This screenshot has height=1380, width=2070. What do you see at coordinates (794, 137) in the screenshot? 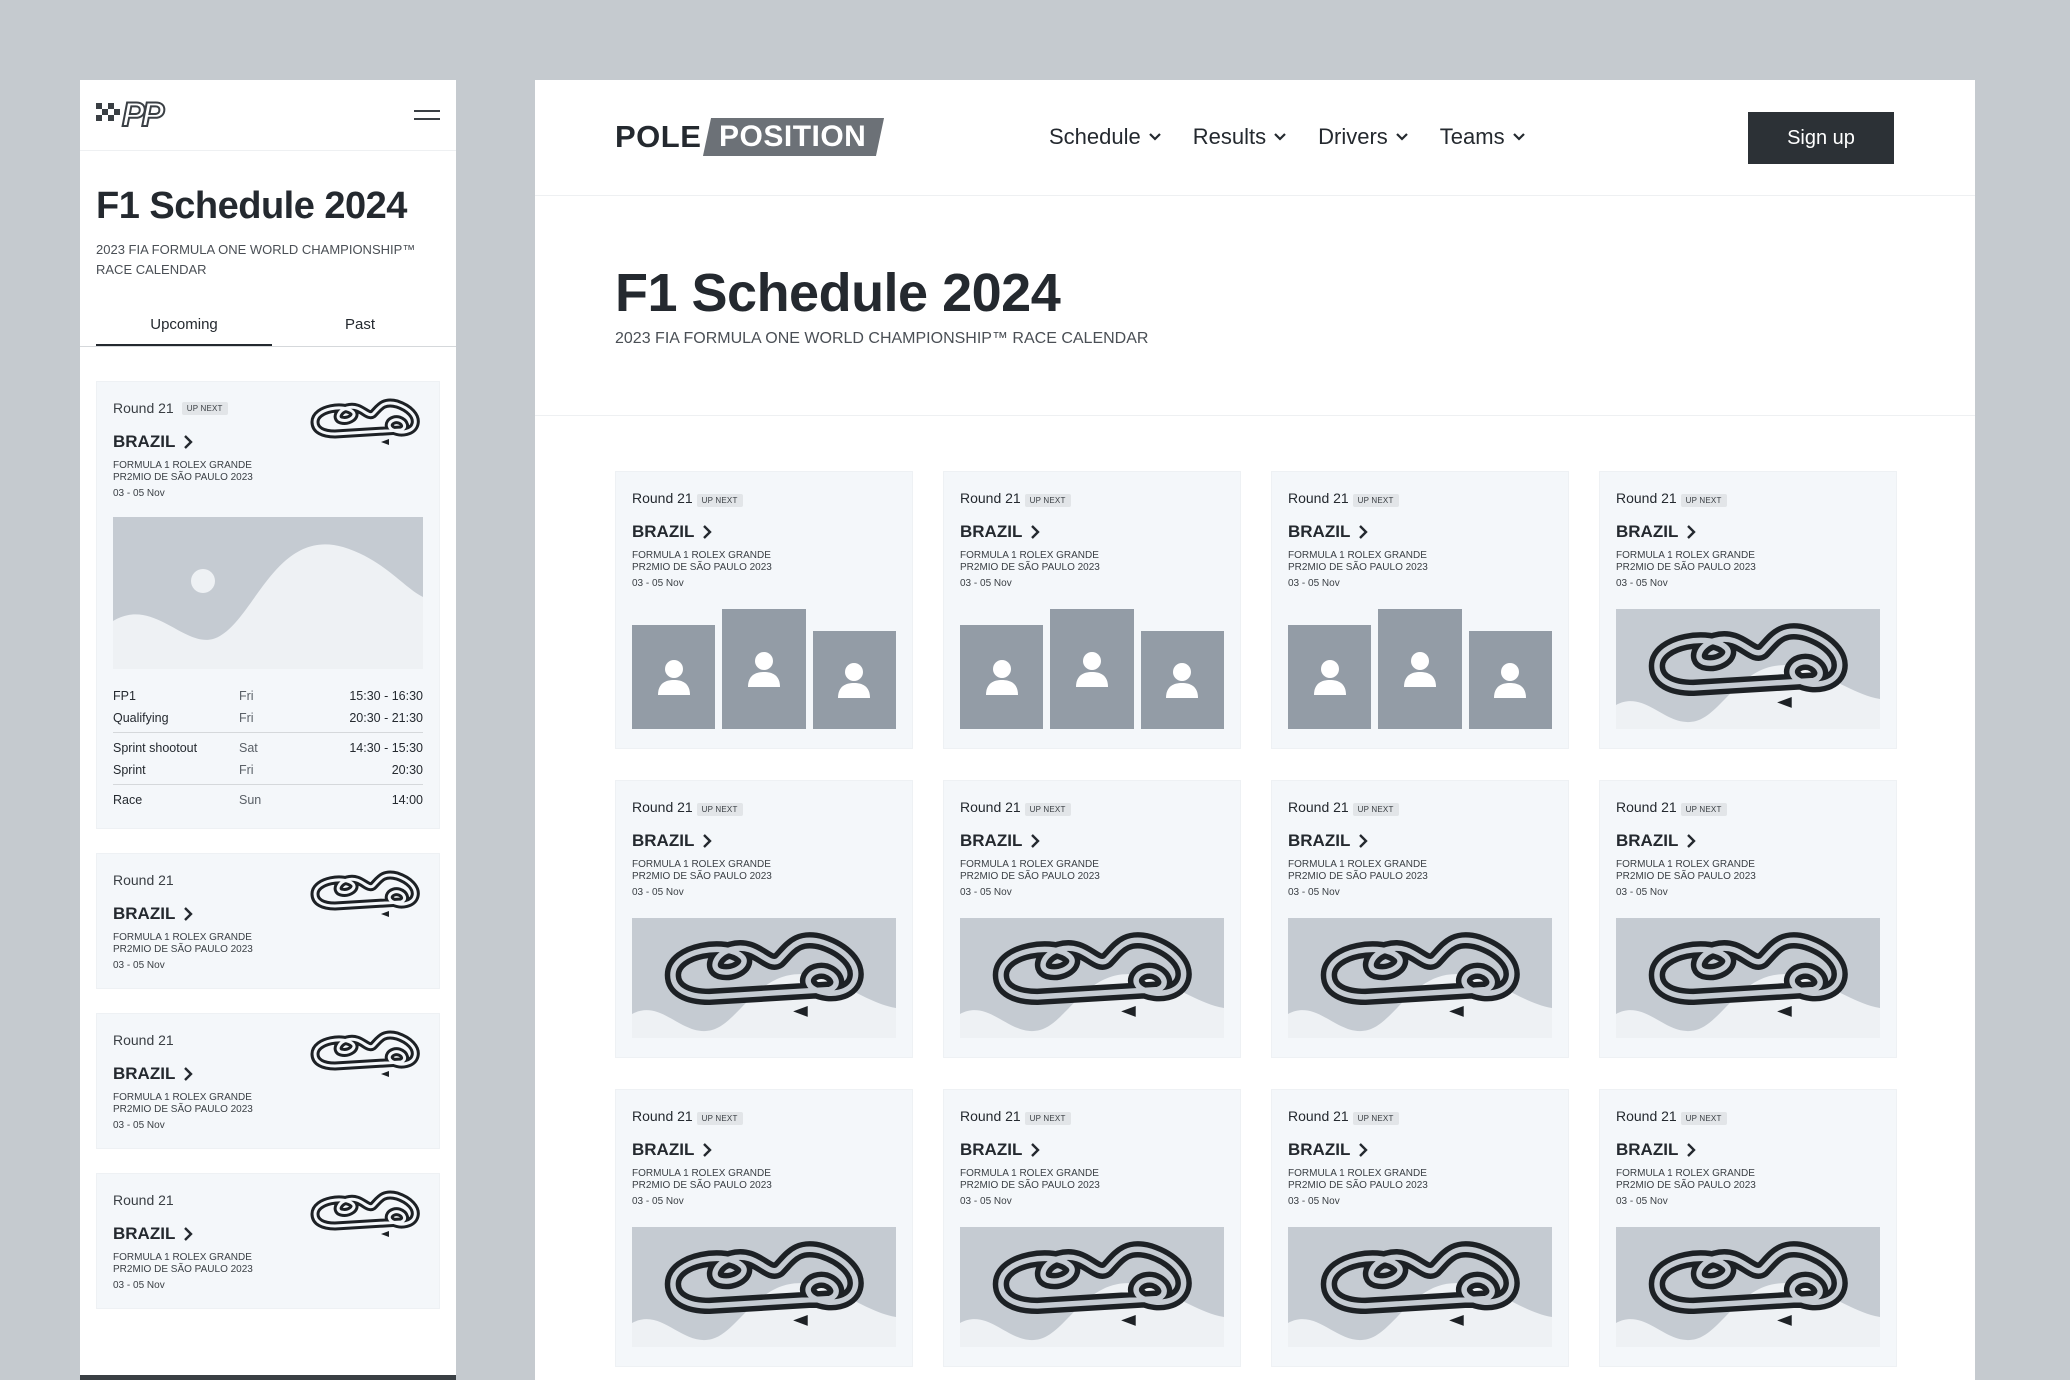
I see `logo-position: POSITION` at bounding box center [794, 137].